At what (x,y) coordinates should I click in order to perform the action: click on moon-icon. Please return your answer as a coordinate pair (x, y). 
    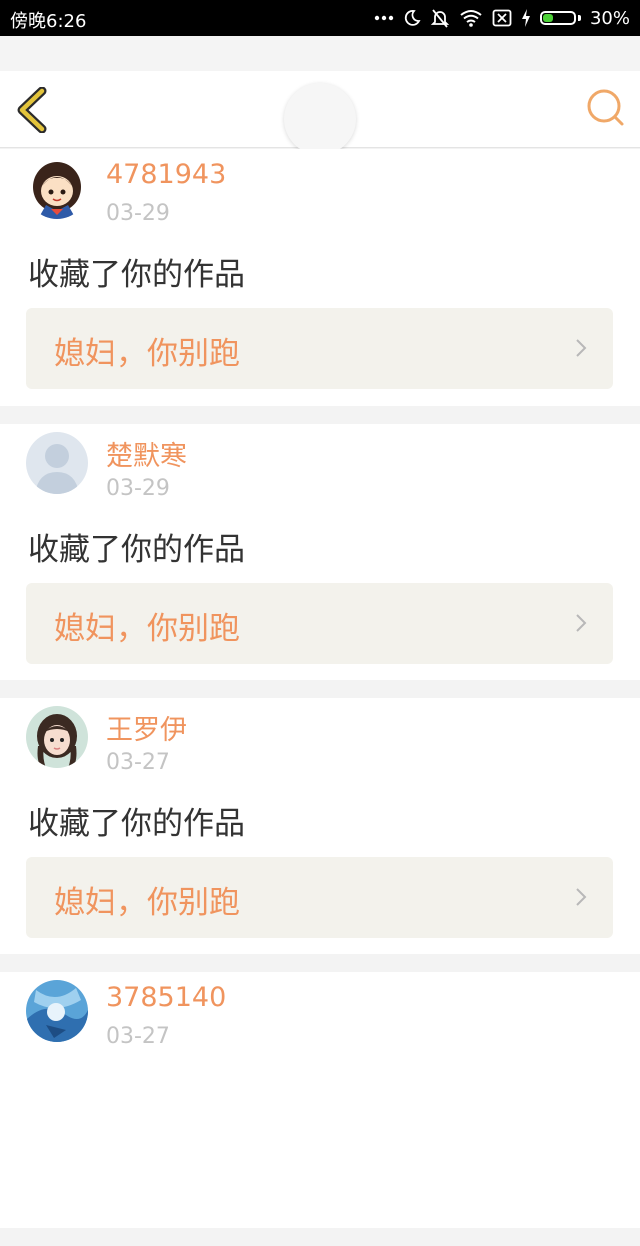
    Looking at the image, I should click on (412, 18).